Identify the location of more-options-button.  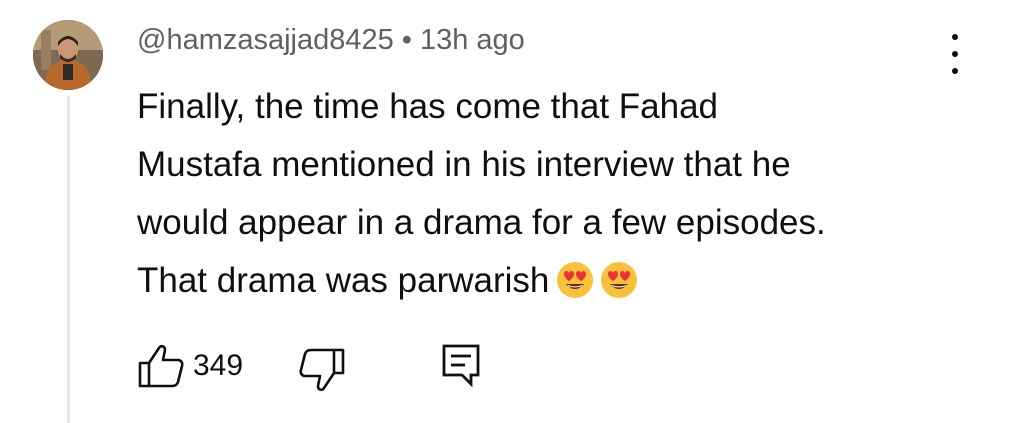
(955, 54).